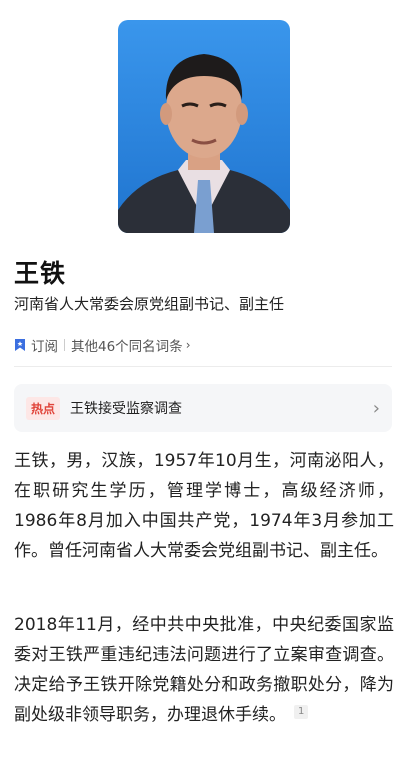  I want to click on hot-badge: 热点, so click(43, 408).